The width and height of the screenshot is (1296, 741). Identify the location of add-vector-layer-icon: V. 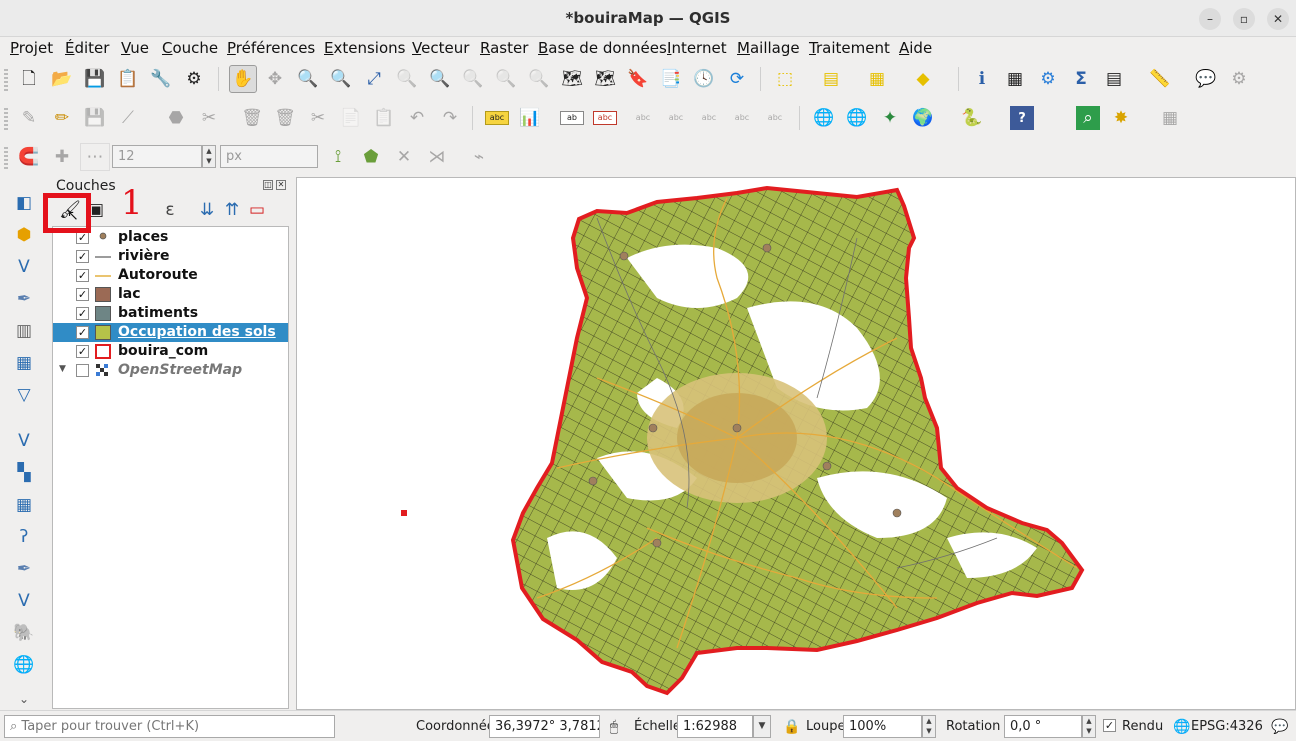
(24, 441).